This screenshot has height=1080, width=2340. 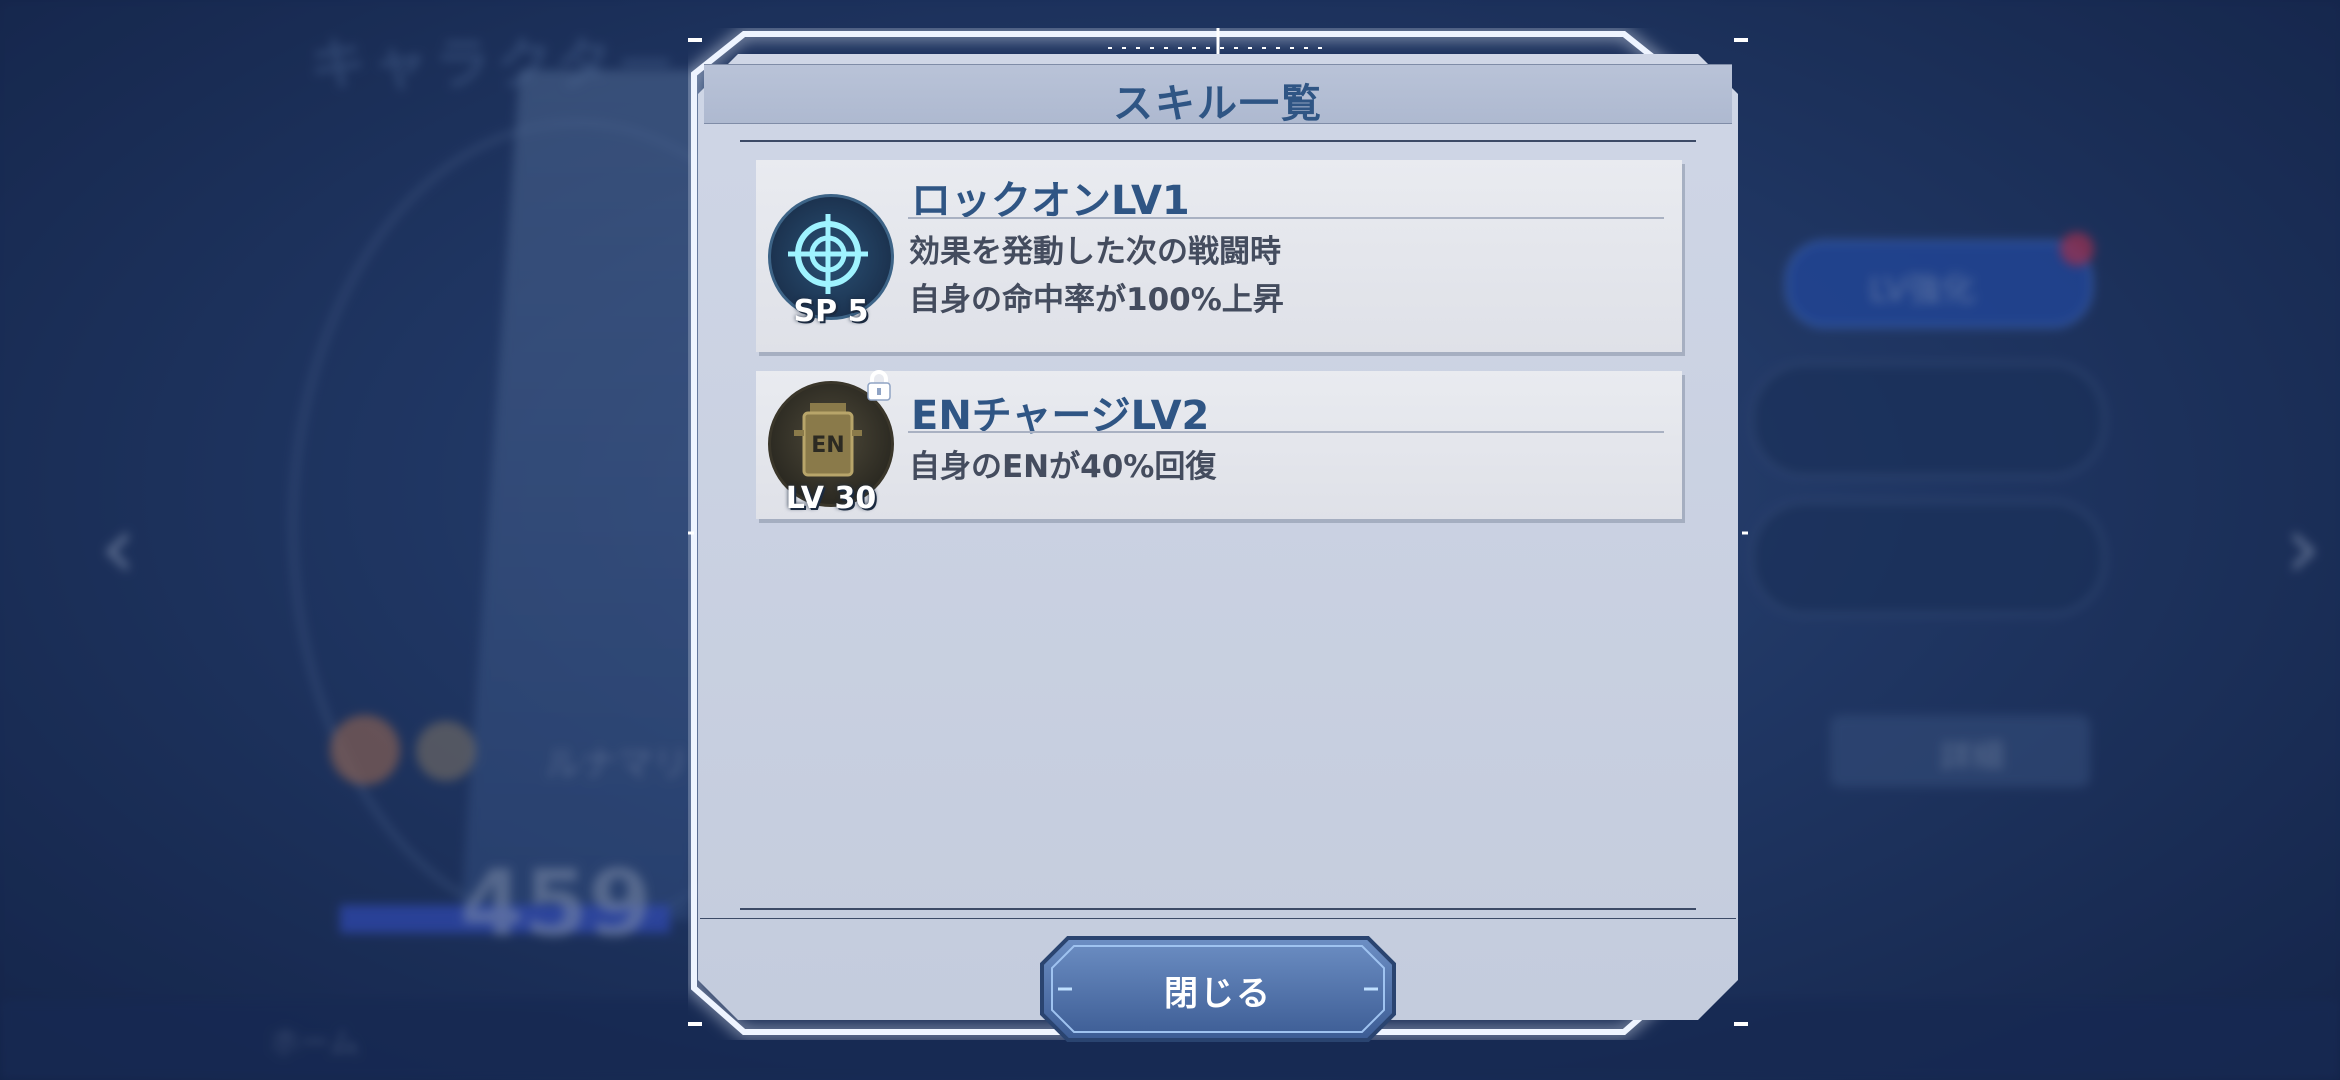 I want to click on skill-cost: SP 5, so click(x=831, y=311).